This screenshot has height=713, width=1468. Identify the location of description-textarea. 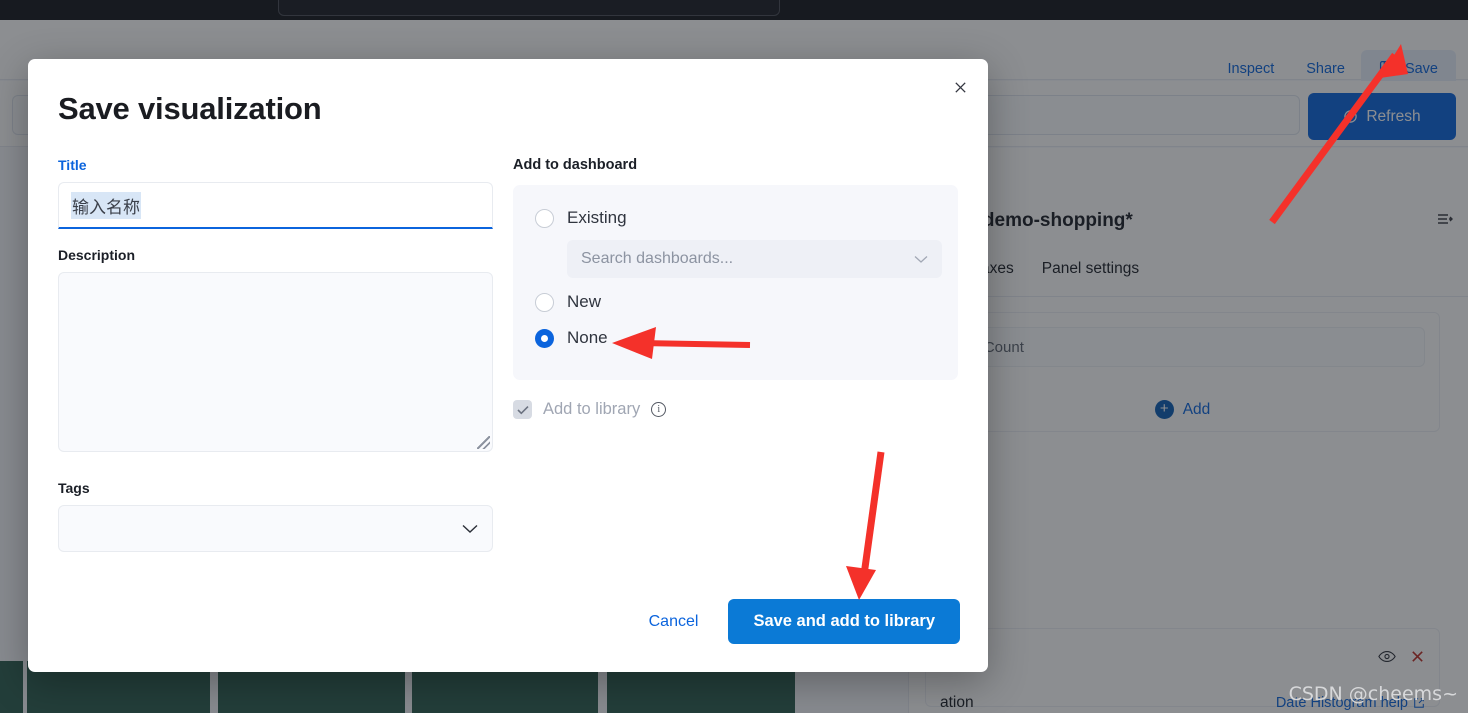
(275, 362).